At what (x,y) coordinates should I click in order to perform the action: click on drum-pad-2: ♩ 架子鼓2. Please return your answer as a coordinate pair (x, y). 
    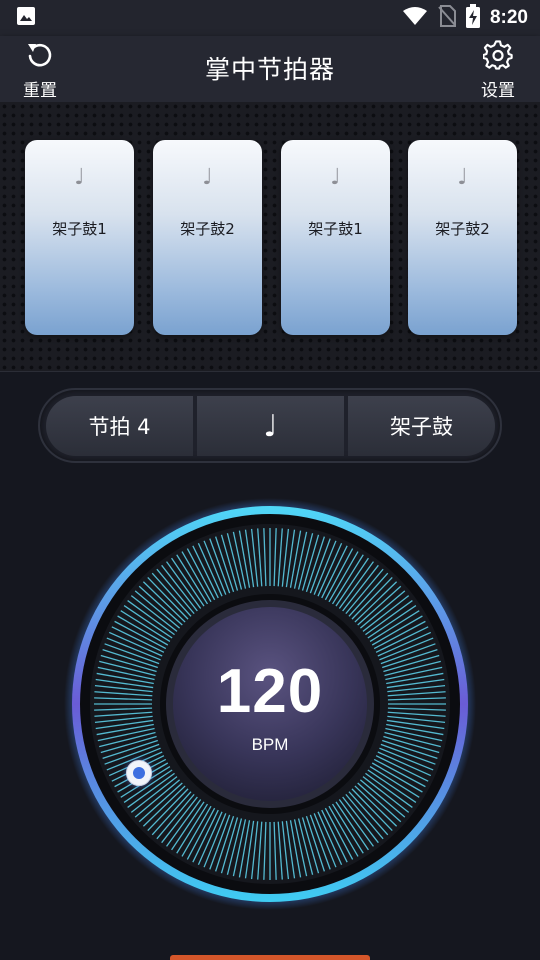
    Looking at the image, I should click on (207, 237).